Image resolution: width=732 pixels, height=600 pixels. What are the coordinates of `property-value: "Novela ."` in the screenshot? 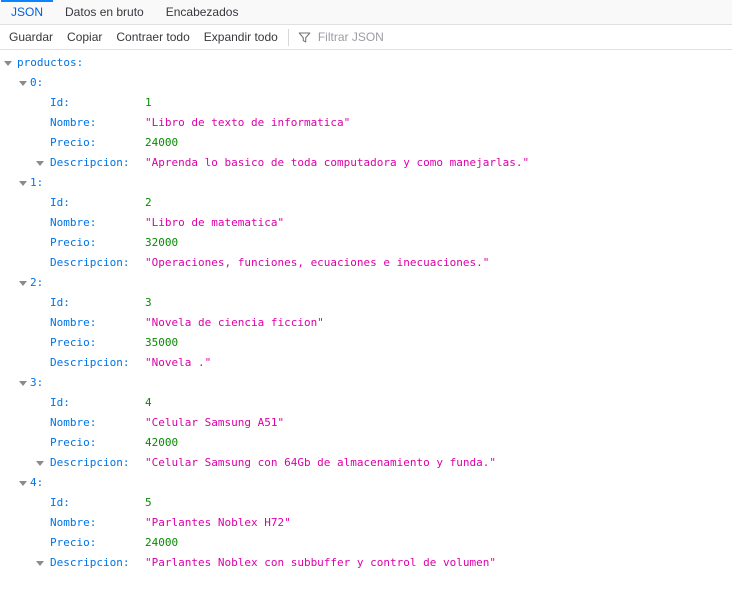 It's located at (178, 362).